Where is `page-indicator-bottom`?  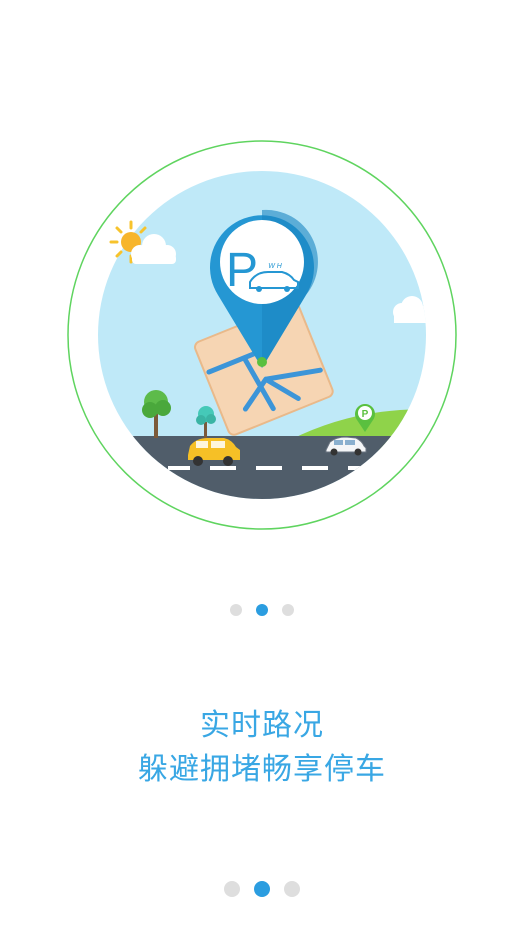 page-indicator-bottom is located at coordinates (262, 889).